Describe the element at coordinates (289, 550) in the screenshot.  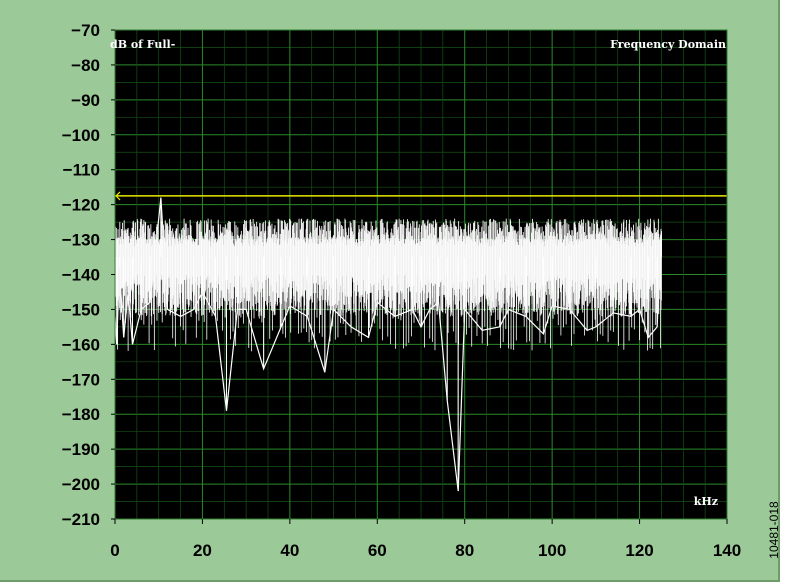
I see `x-tick-label: 40` at that location.